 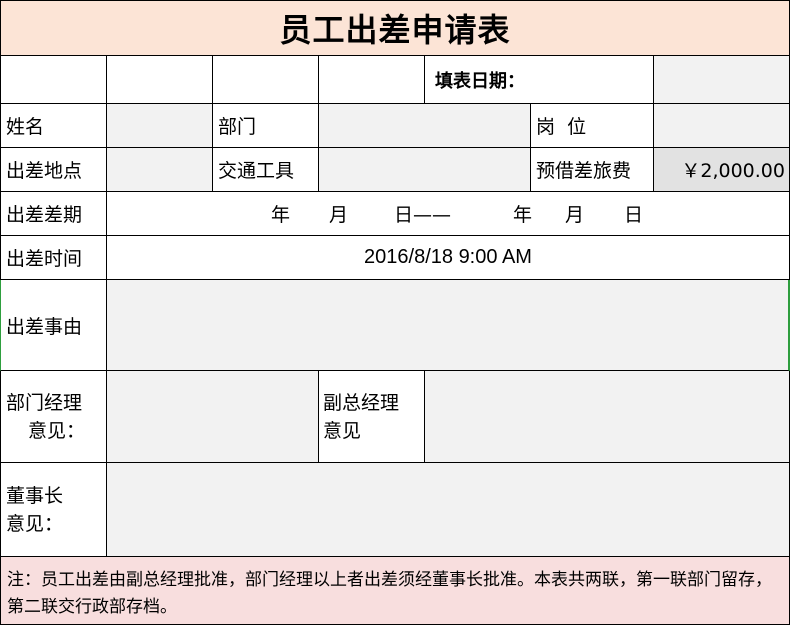 What do you see at coordinates (425, 126) in the screenshot?
I see `dept-field` at bounding box center [425, 126].